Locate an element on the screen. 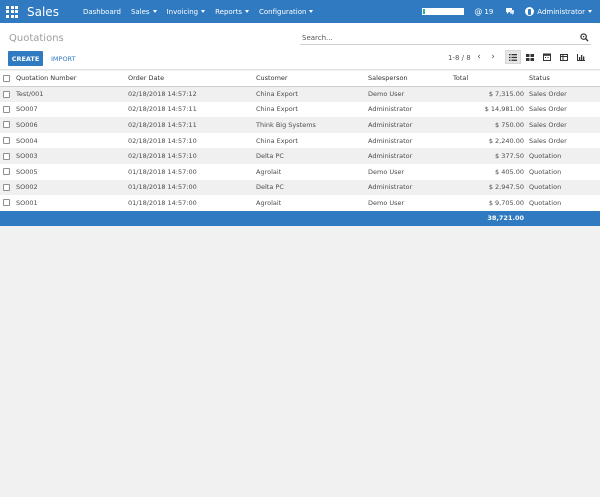  quotation-number: SO006 is located at coordinates (27, 124).